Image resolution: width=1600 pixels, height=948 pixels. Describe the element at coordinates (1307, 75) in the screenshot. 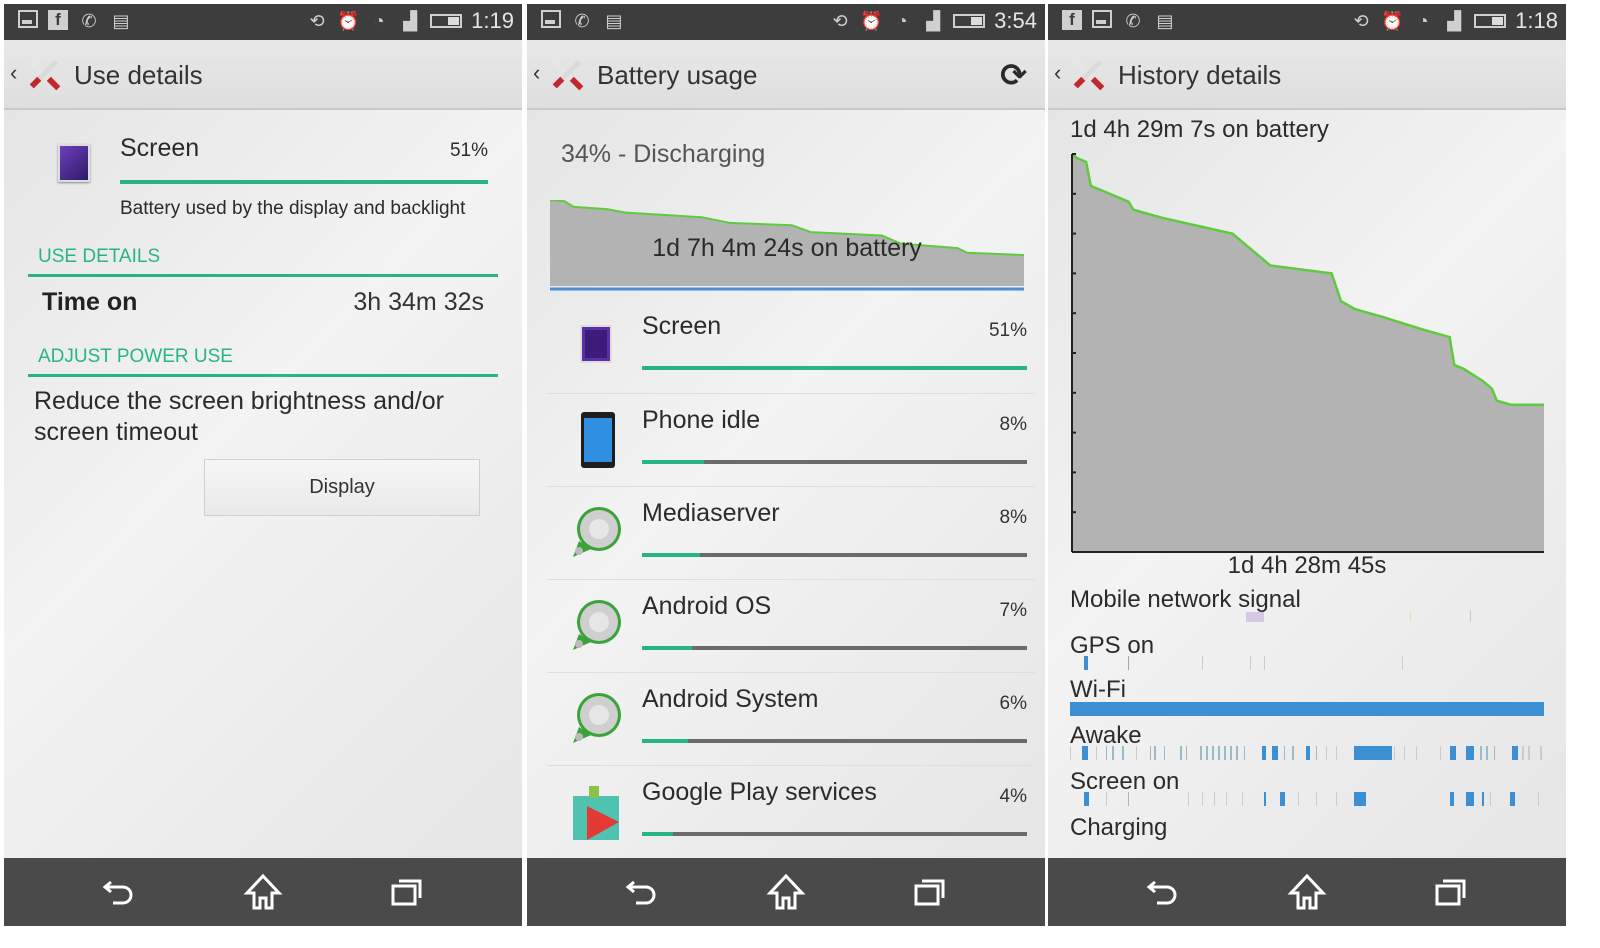

I see `action-bar: ‹ History details` at that location.